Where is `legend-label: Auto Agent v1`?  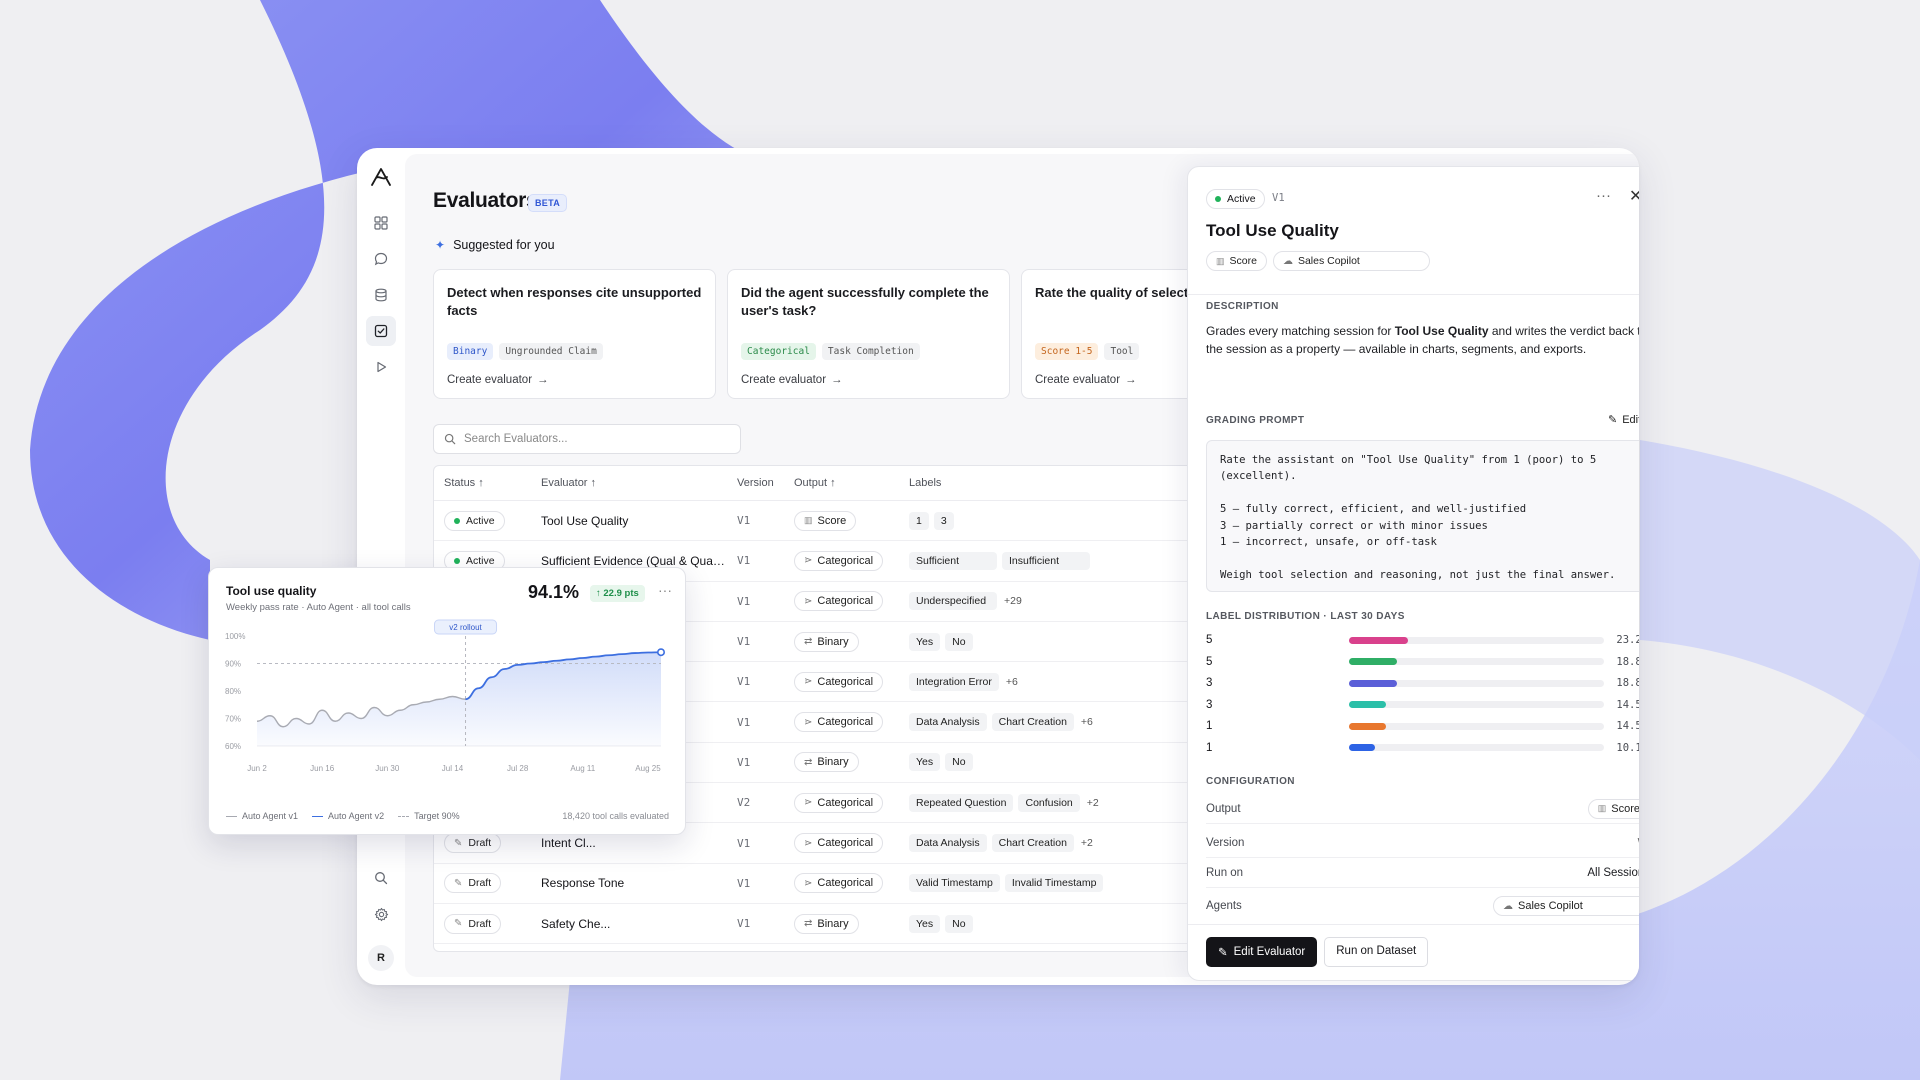
legend-label: Auto Agent v1 is located at coordinates (270, 816).